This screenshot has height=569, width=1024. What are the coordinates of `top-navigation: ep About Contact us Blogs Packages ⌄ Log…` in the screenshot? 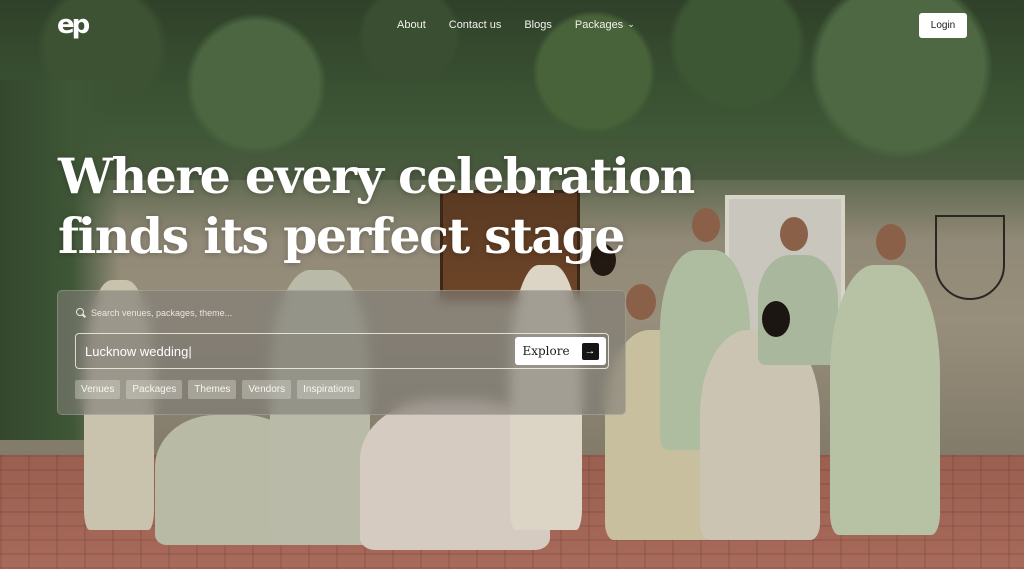 It's located at (512, 25).